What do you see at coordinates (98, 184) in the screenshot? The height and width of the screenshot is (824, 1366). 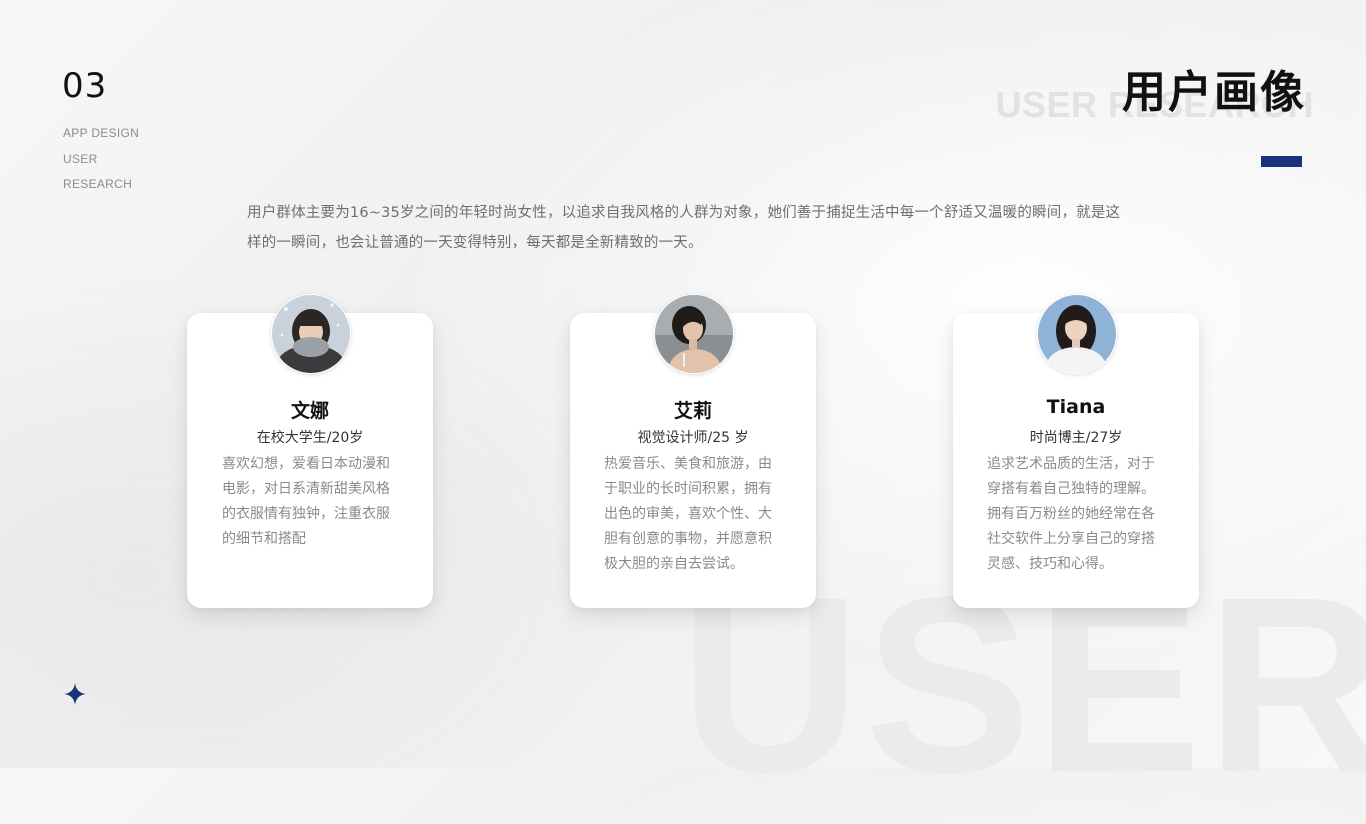 I see `side-label-research: RESEARCH` at bounding box center [98, 184].